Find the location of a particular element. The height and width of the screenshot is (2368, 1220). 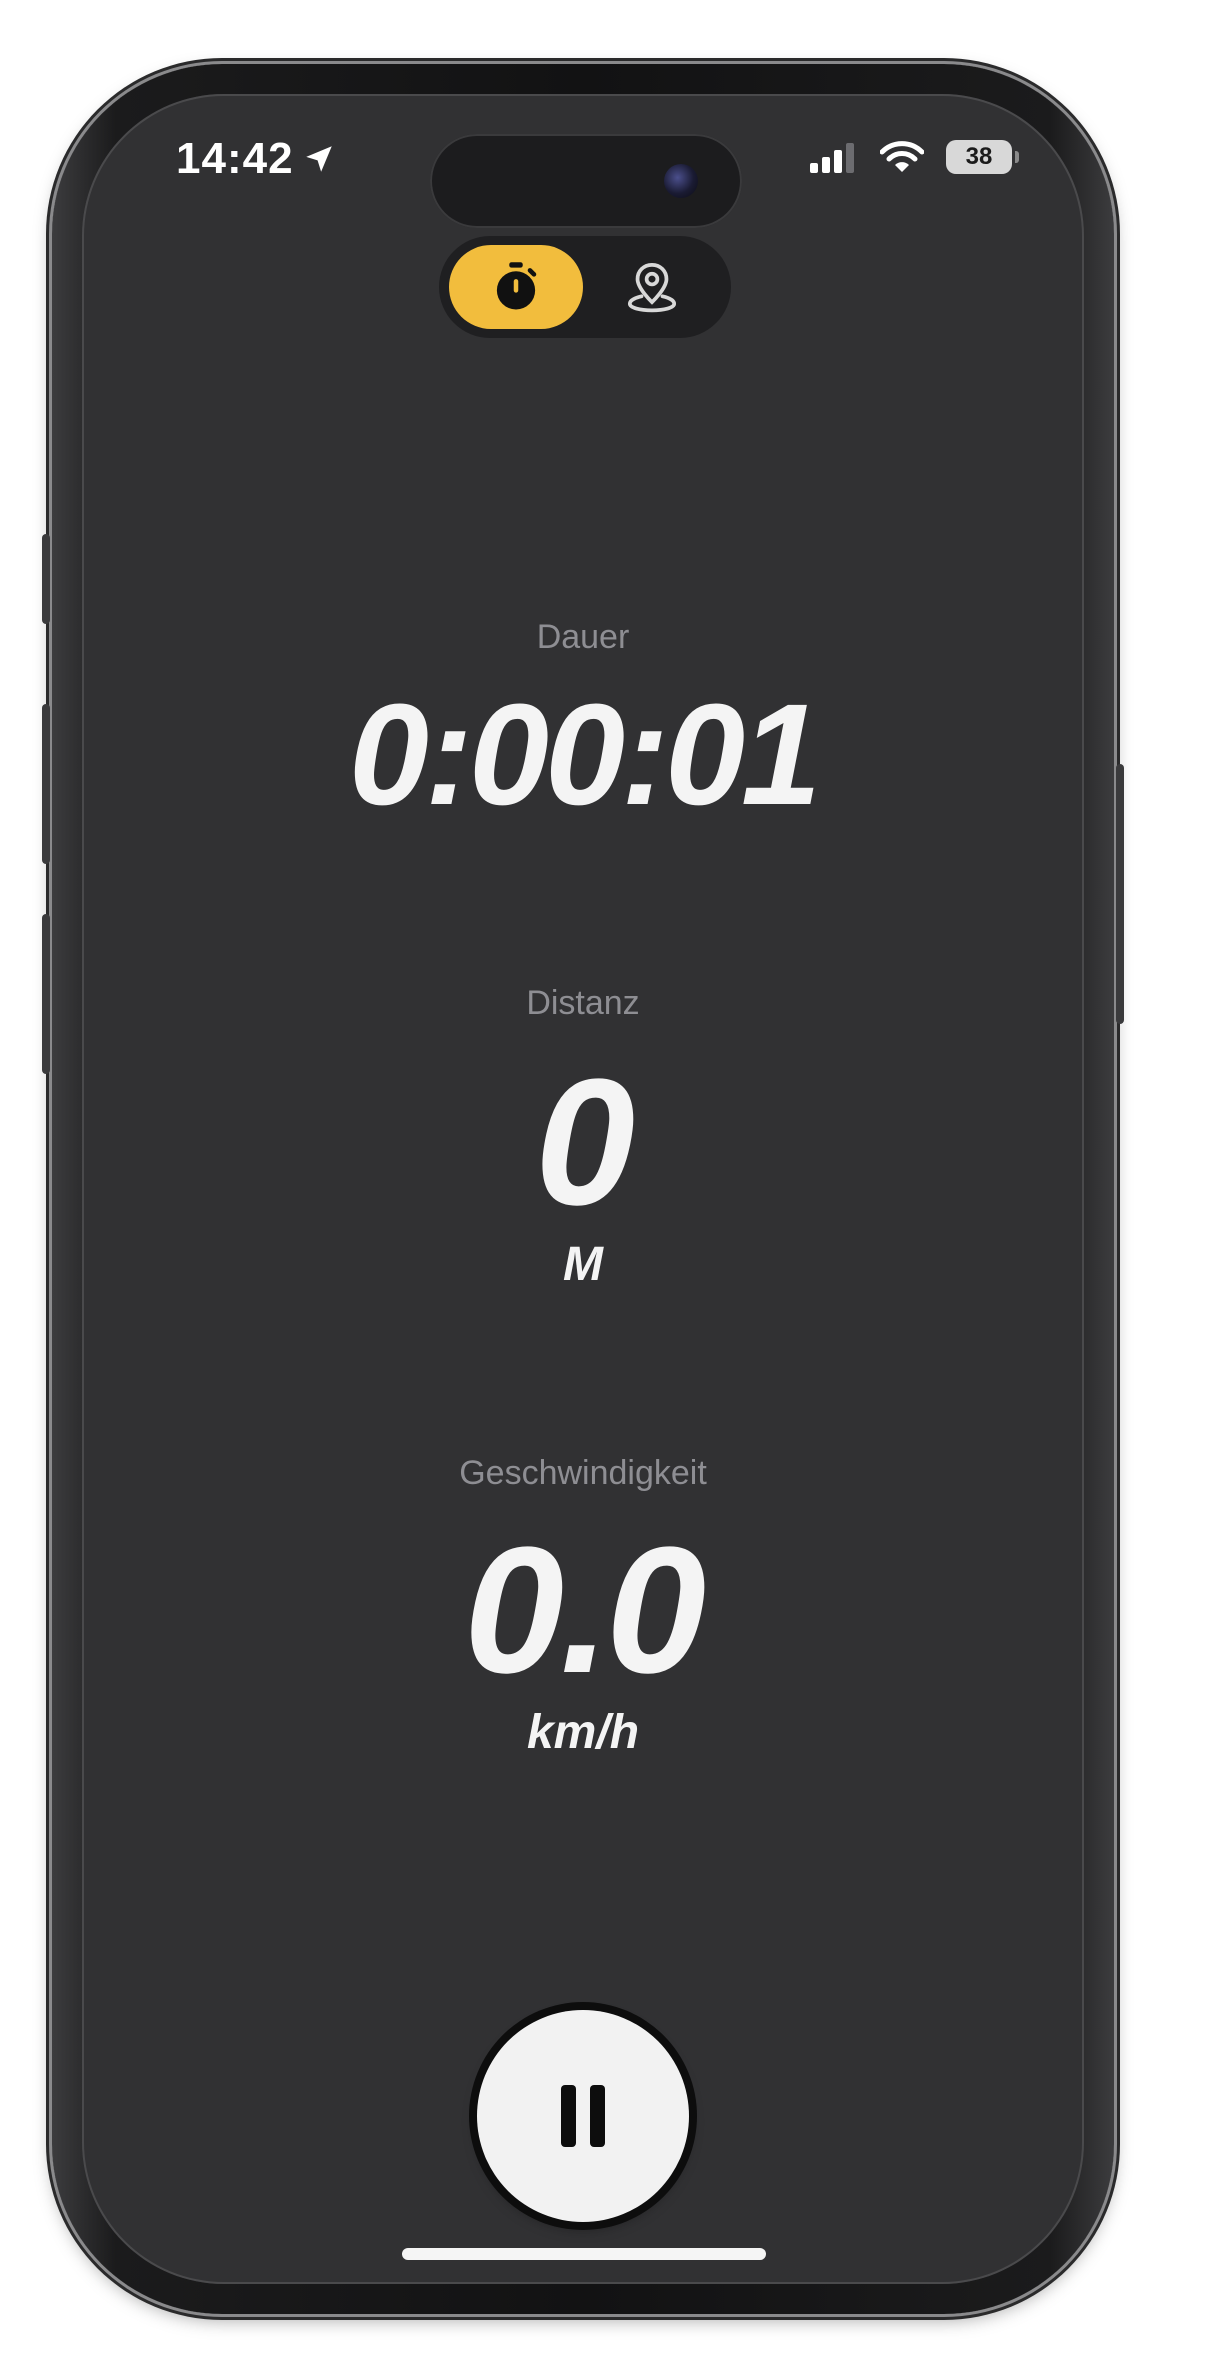

status-indicators: 38 is located at coordinates (913, 157).